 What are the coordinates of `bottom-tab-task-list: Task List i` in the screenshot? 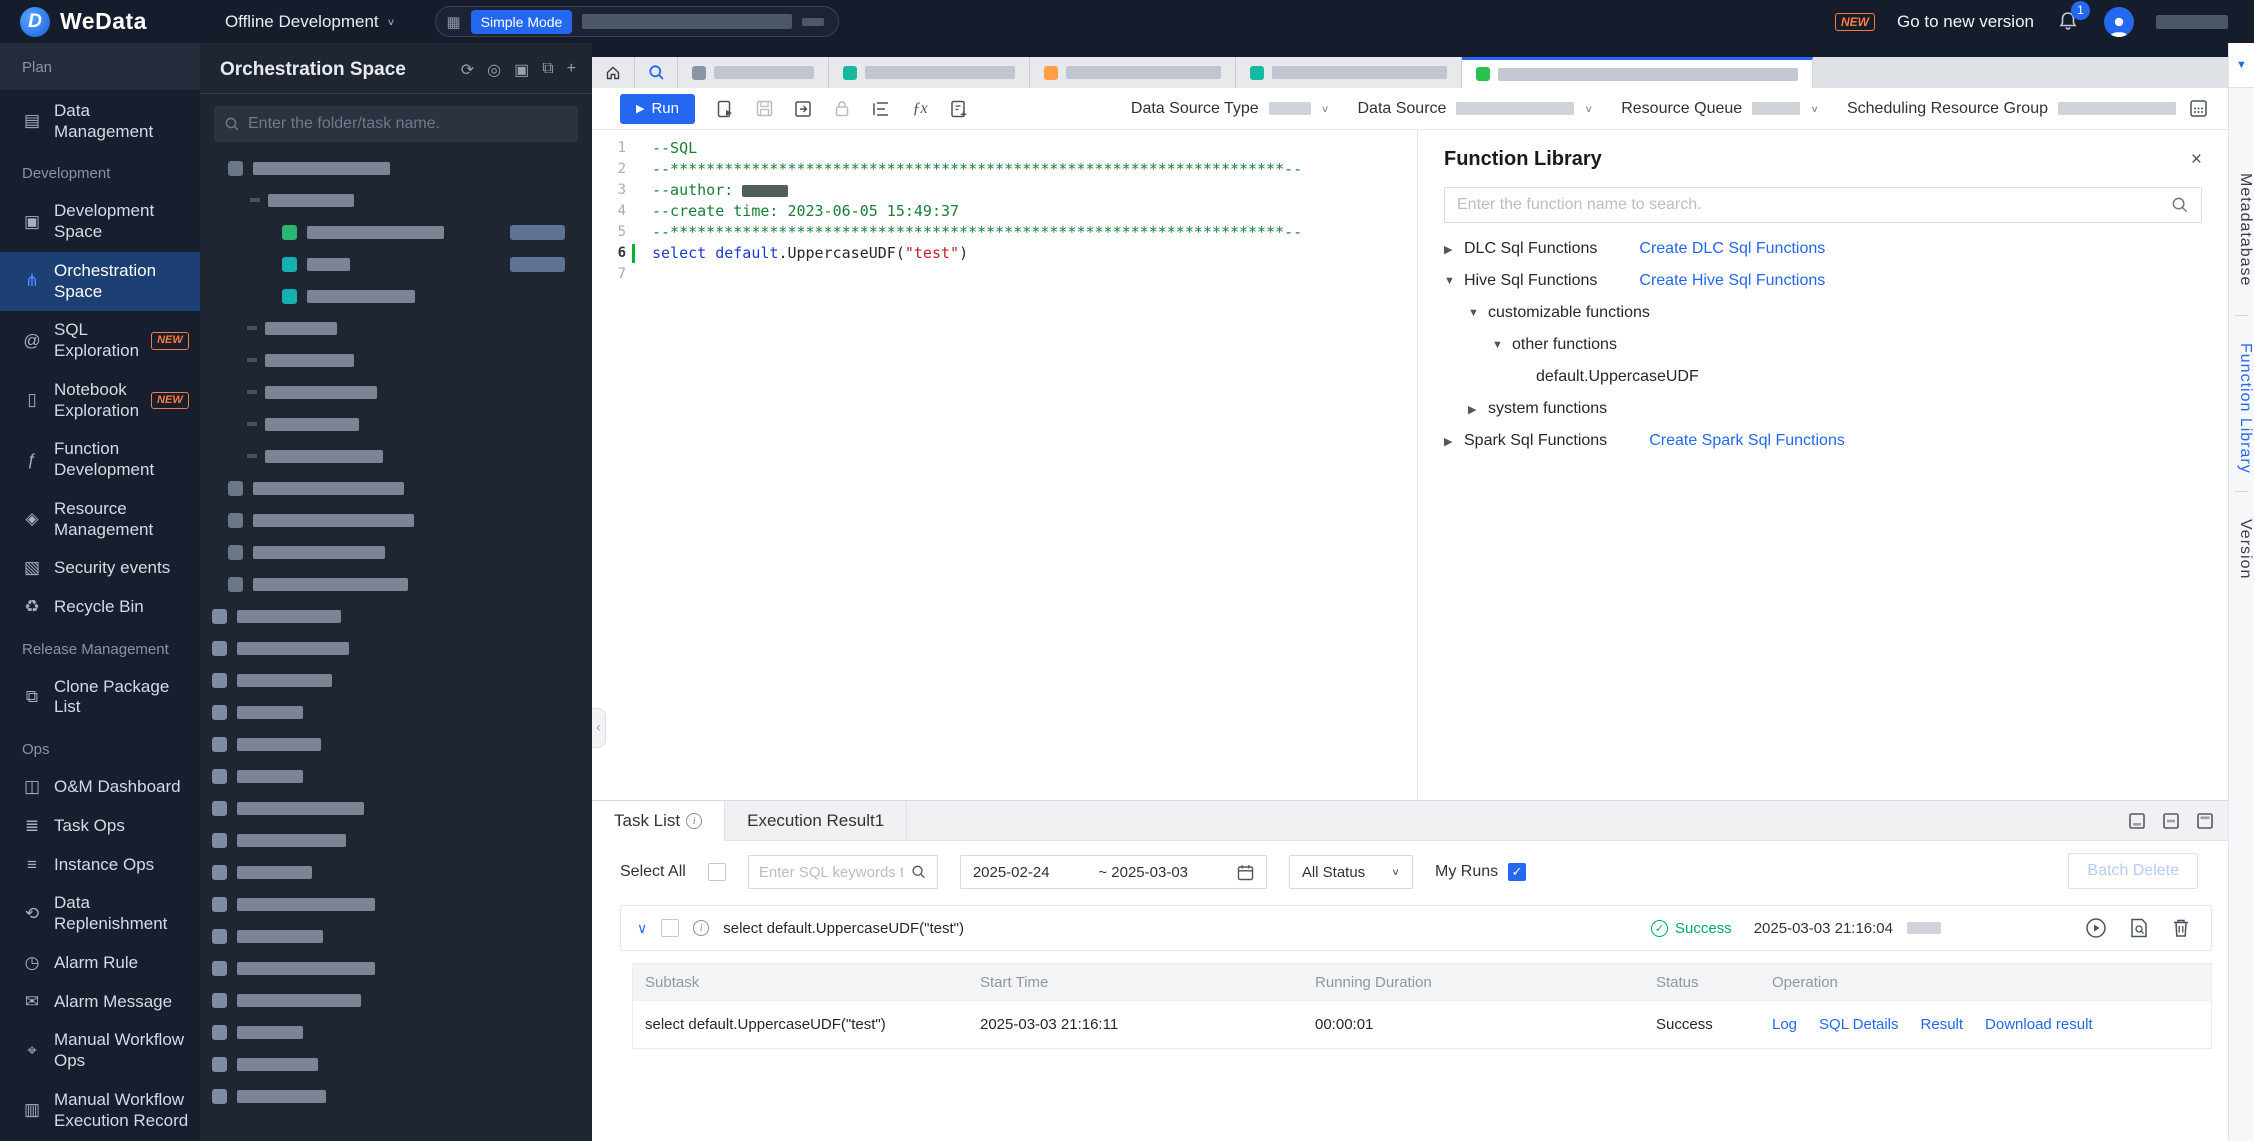 It's located at (659, 821).